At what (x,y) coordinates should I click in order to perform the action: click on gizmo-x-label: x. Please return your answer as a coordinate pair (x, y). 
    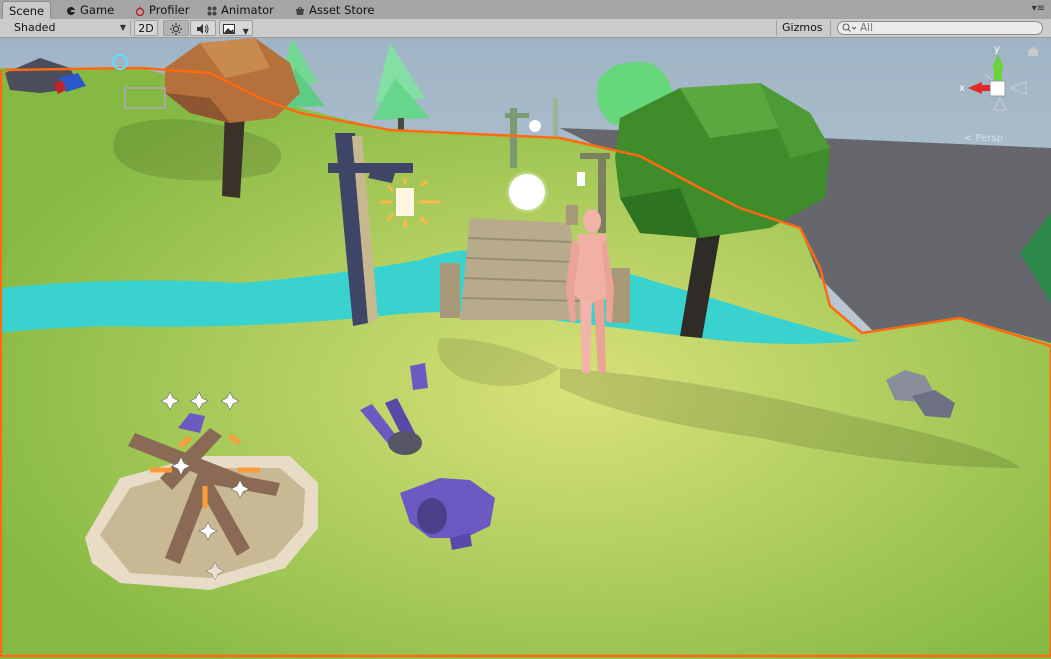
    Looking at the image, I should click on (962, 88).